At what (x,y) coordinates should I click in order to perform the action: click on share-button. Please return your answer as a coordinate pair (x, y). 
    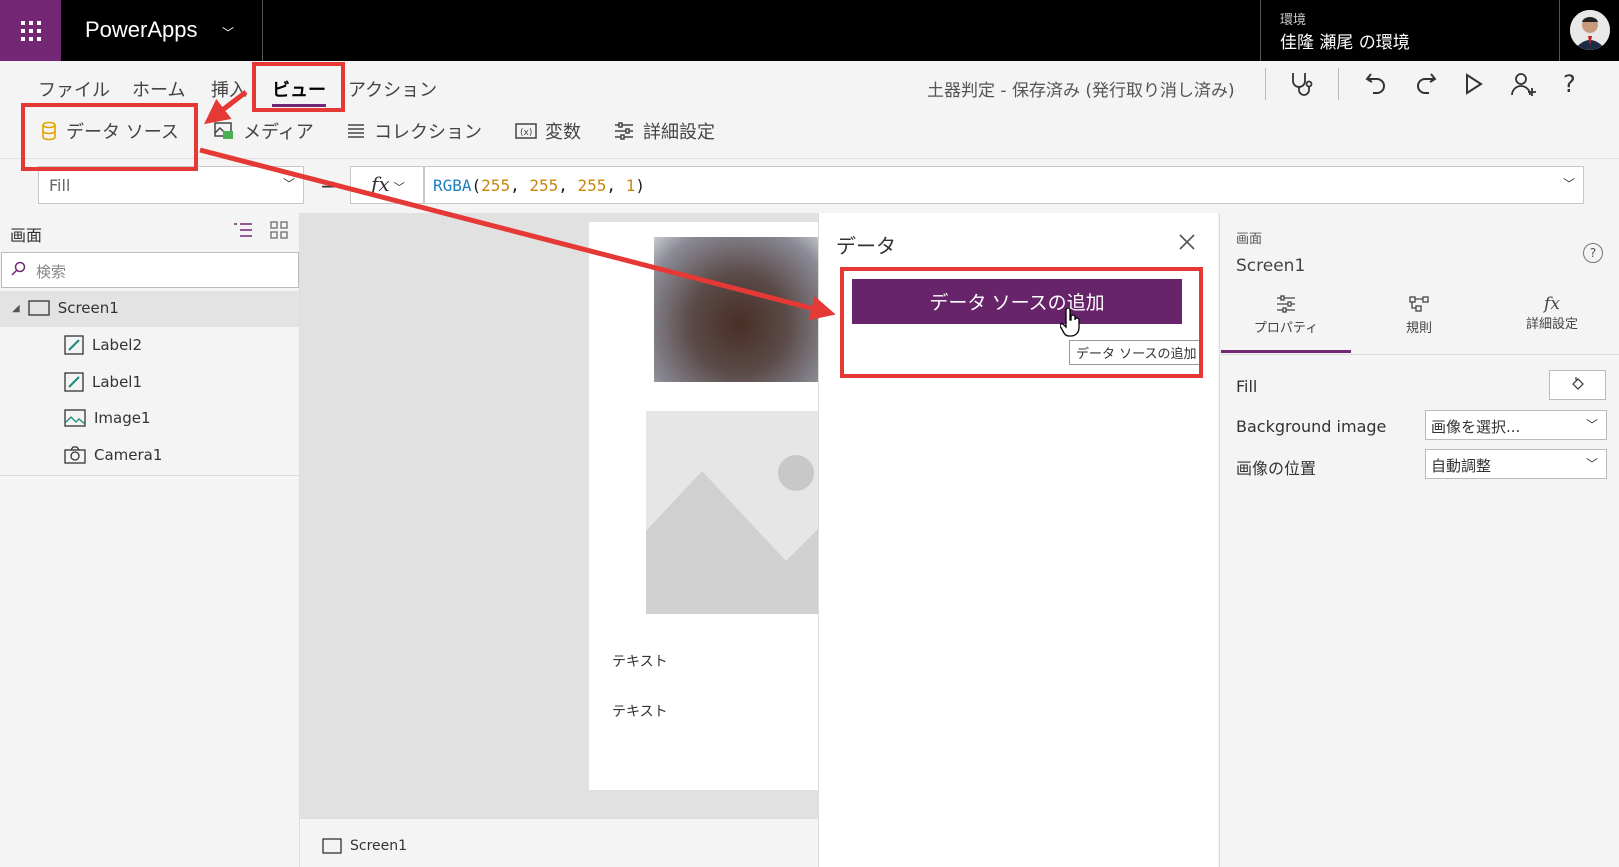
    Looking at the image, I should click on (1524, 86).